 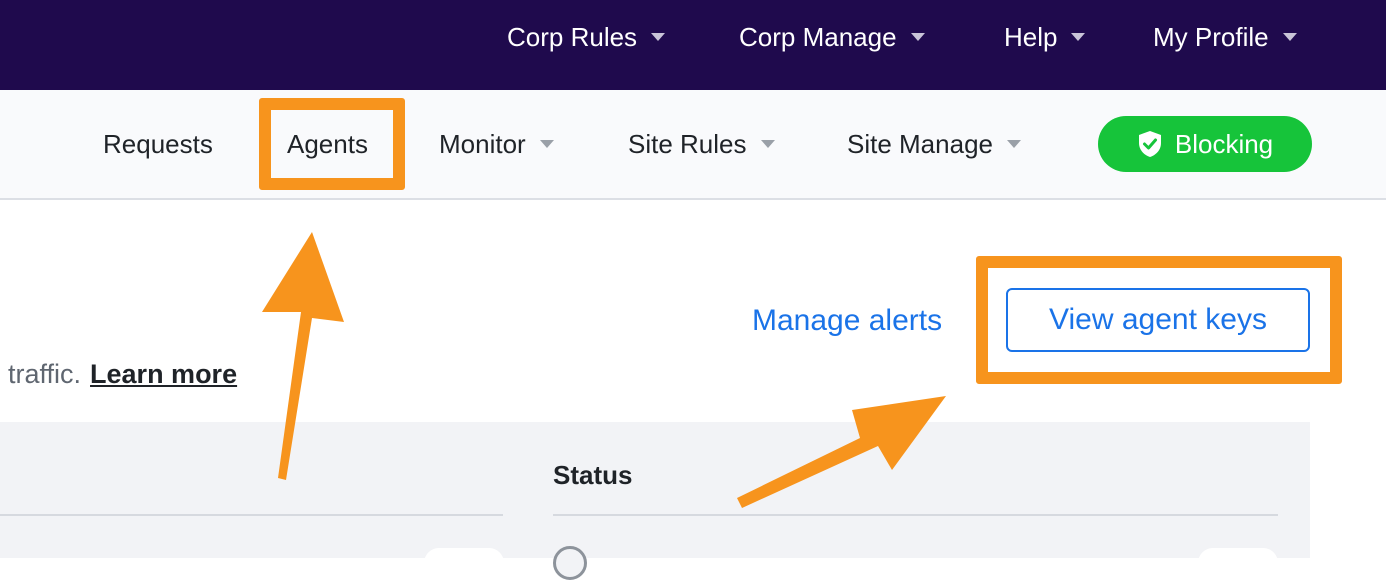 I want to click on corp-rules-menu: Corp Rules, so click(x=586, y=37).